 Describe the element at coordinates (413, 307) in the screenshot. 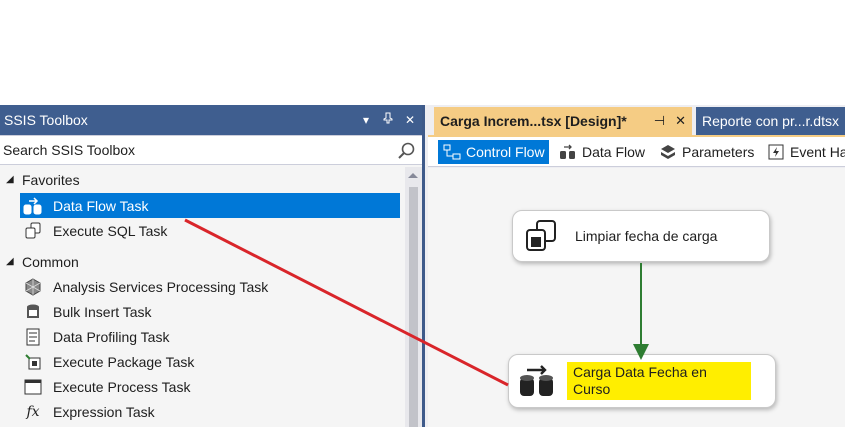

I see `scrollbar-thumb` at that location.